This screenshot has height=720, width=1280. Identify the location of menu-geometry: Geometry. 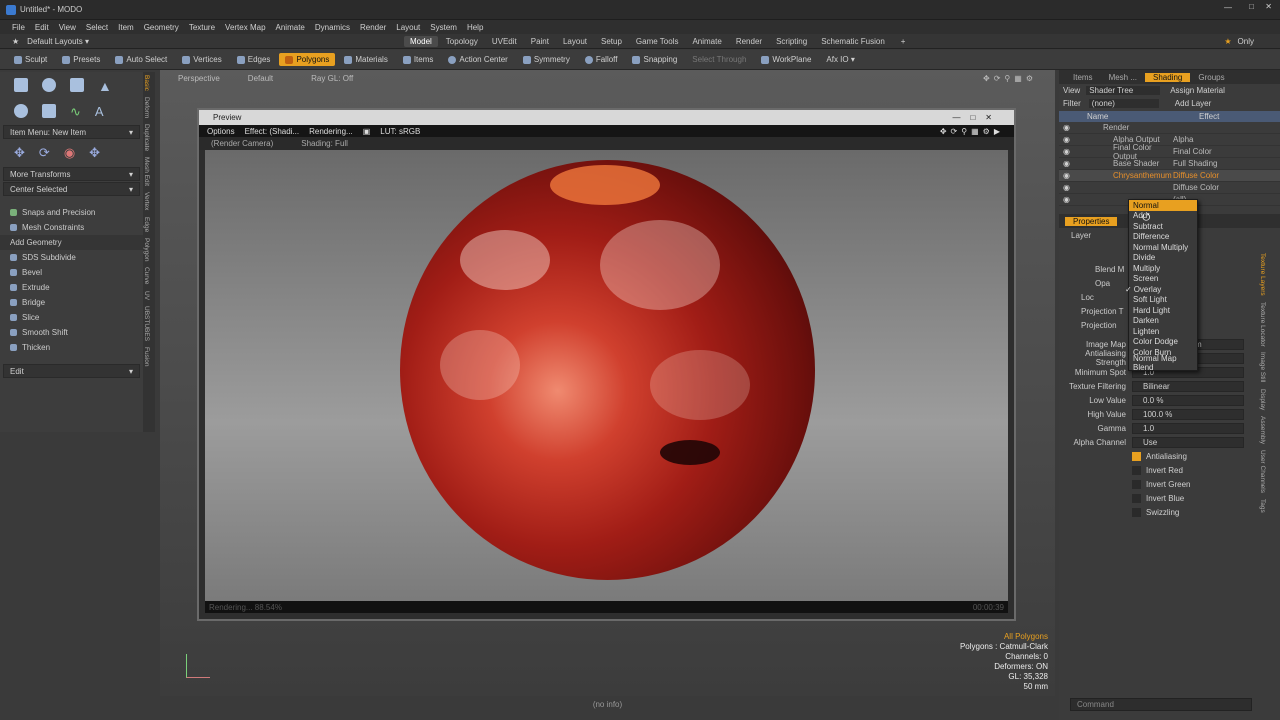
(161, 27).